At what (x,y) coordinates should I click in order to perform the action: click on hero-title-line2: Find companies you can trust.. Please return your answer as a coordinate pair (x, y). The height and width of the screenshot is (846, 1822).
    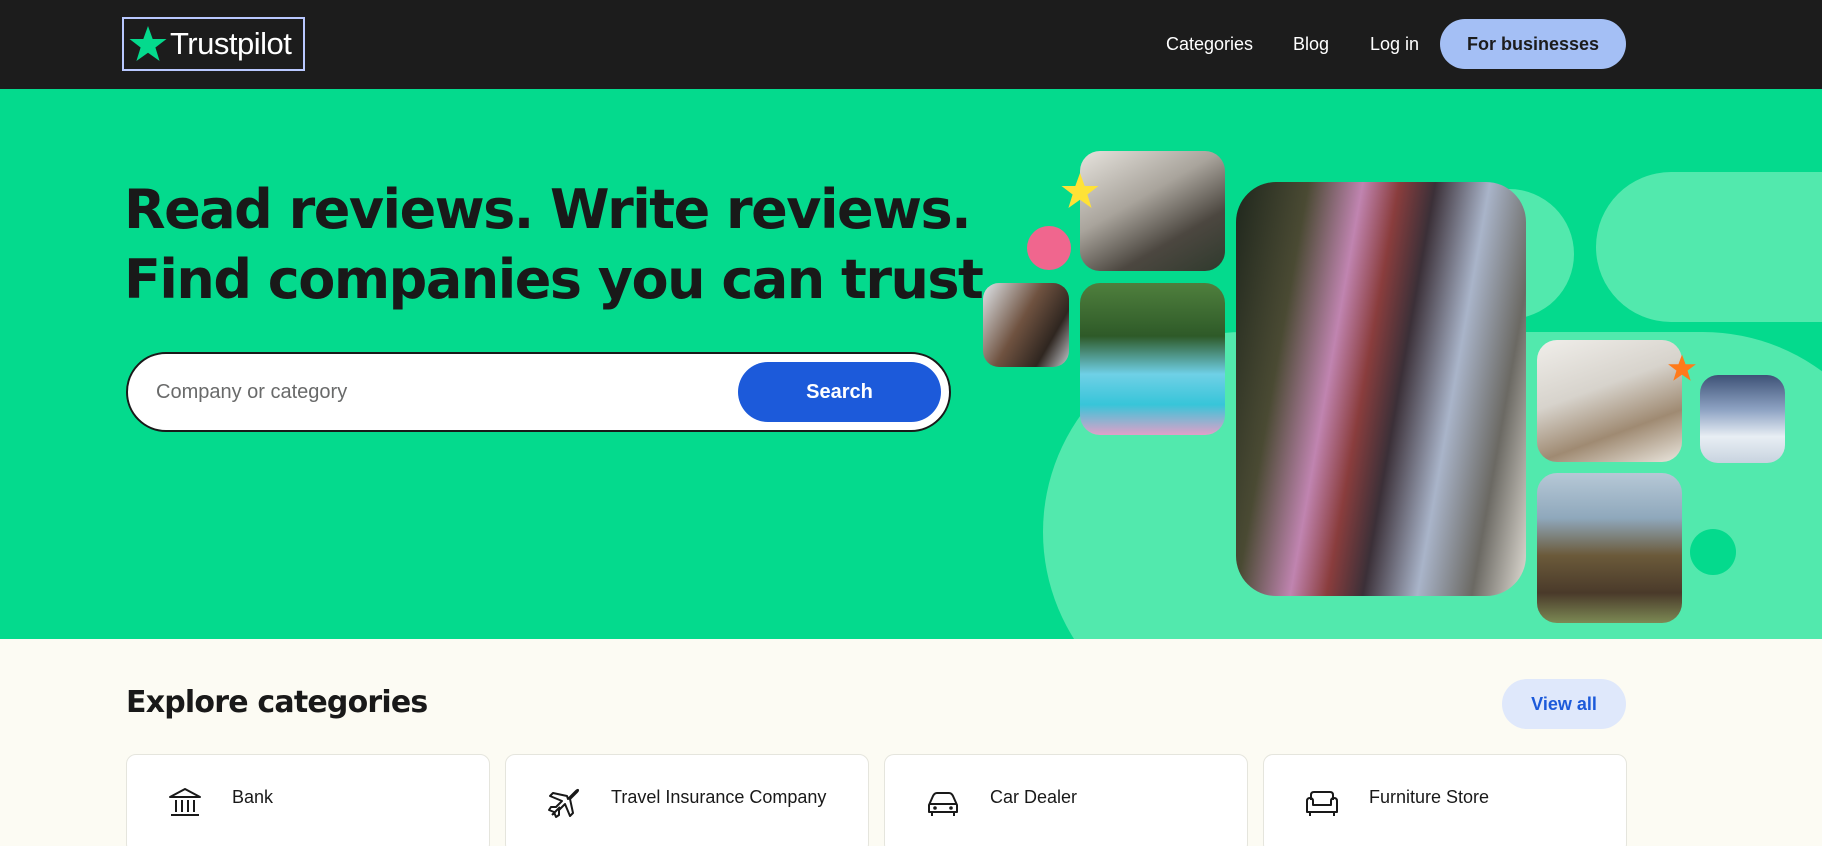
    Looking at the image, I should click on (563, 279).